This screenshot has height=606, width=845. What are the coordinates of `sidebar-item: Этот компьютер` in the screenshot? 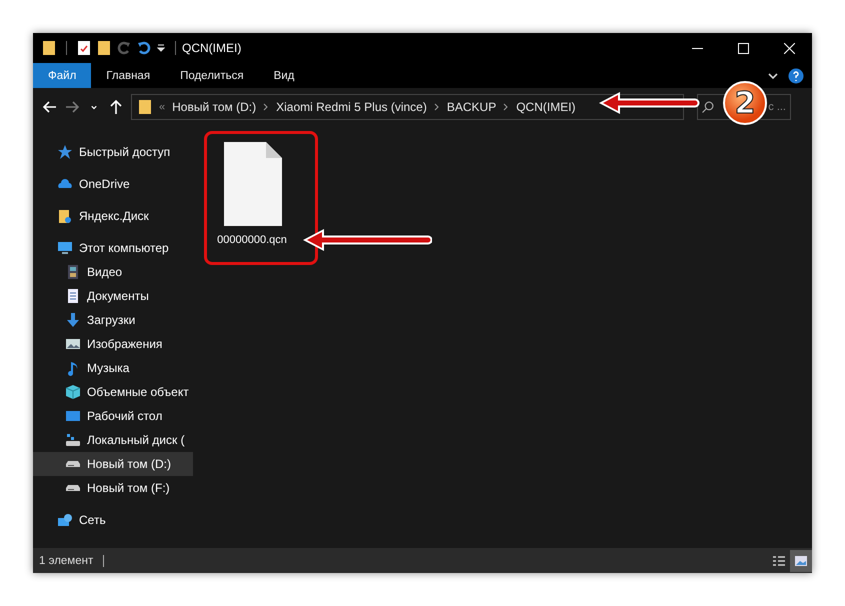 It's located at (113, 248).